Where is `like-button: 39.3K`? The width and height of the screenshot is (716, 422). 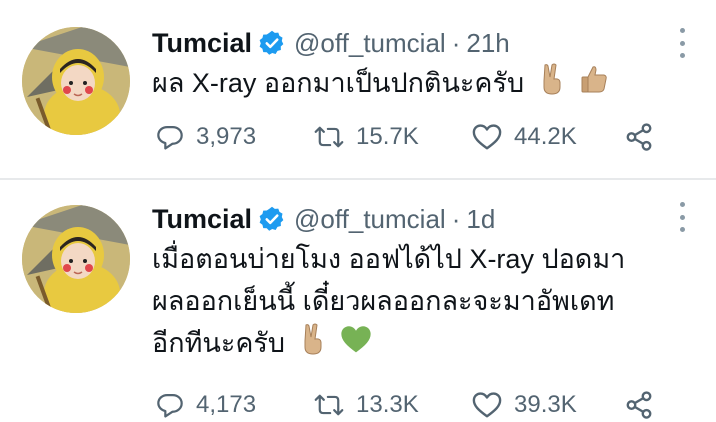 like-button: 39.3K is located at coordinates (548, 405).